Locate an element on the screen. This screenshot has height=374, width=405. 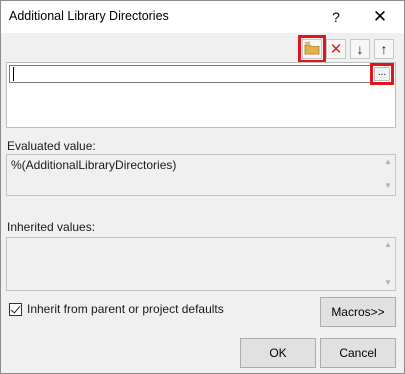
dialog-title: Additional Library Directories is located at coordinates (89, 16).